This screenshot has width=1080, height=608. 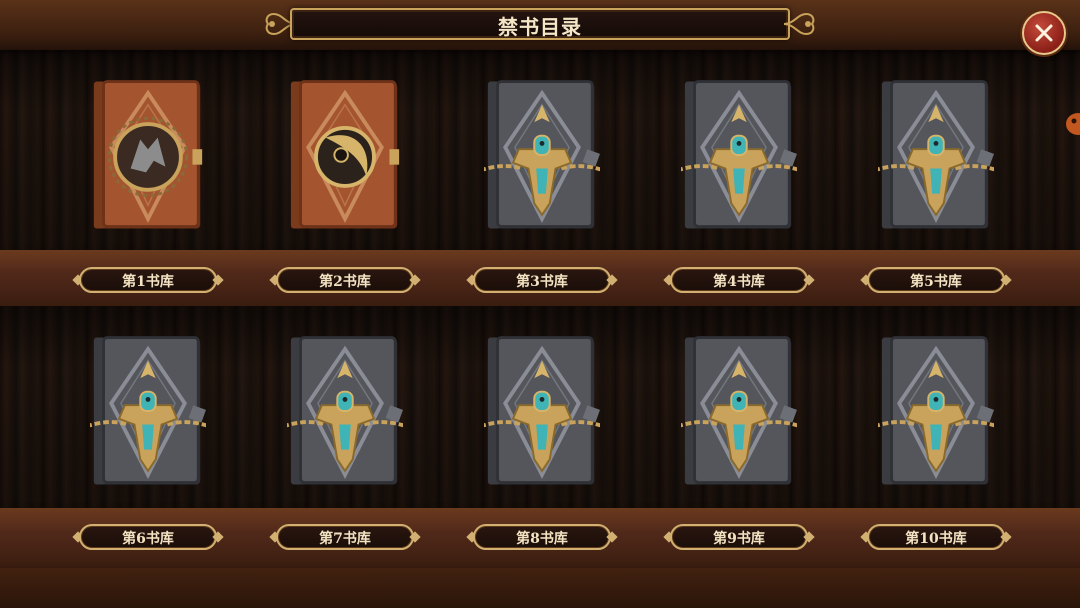 I want to click on close-button, so click(x=1044, y=33).